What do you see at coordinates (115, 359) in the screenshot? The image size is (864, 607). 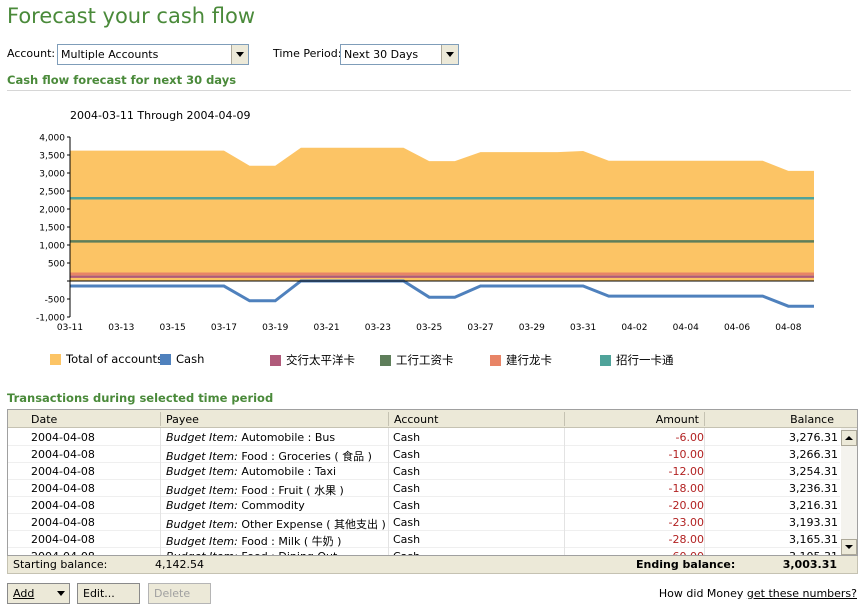 I see `legend-label: Total of accounts` at bounding box center [115, 359].